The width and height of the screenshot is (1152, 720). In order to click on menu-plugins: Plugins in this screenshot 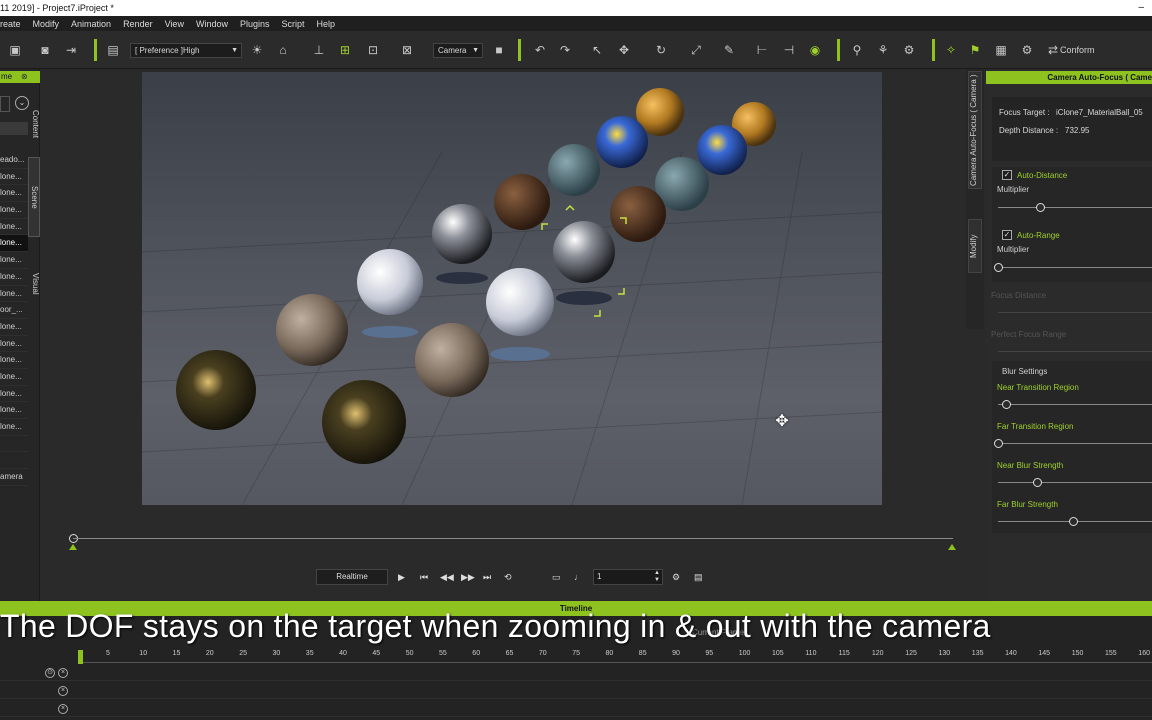, I will do `click(255, 24)`.